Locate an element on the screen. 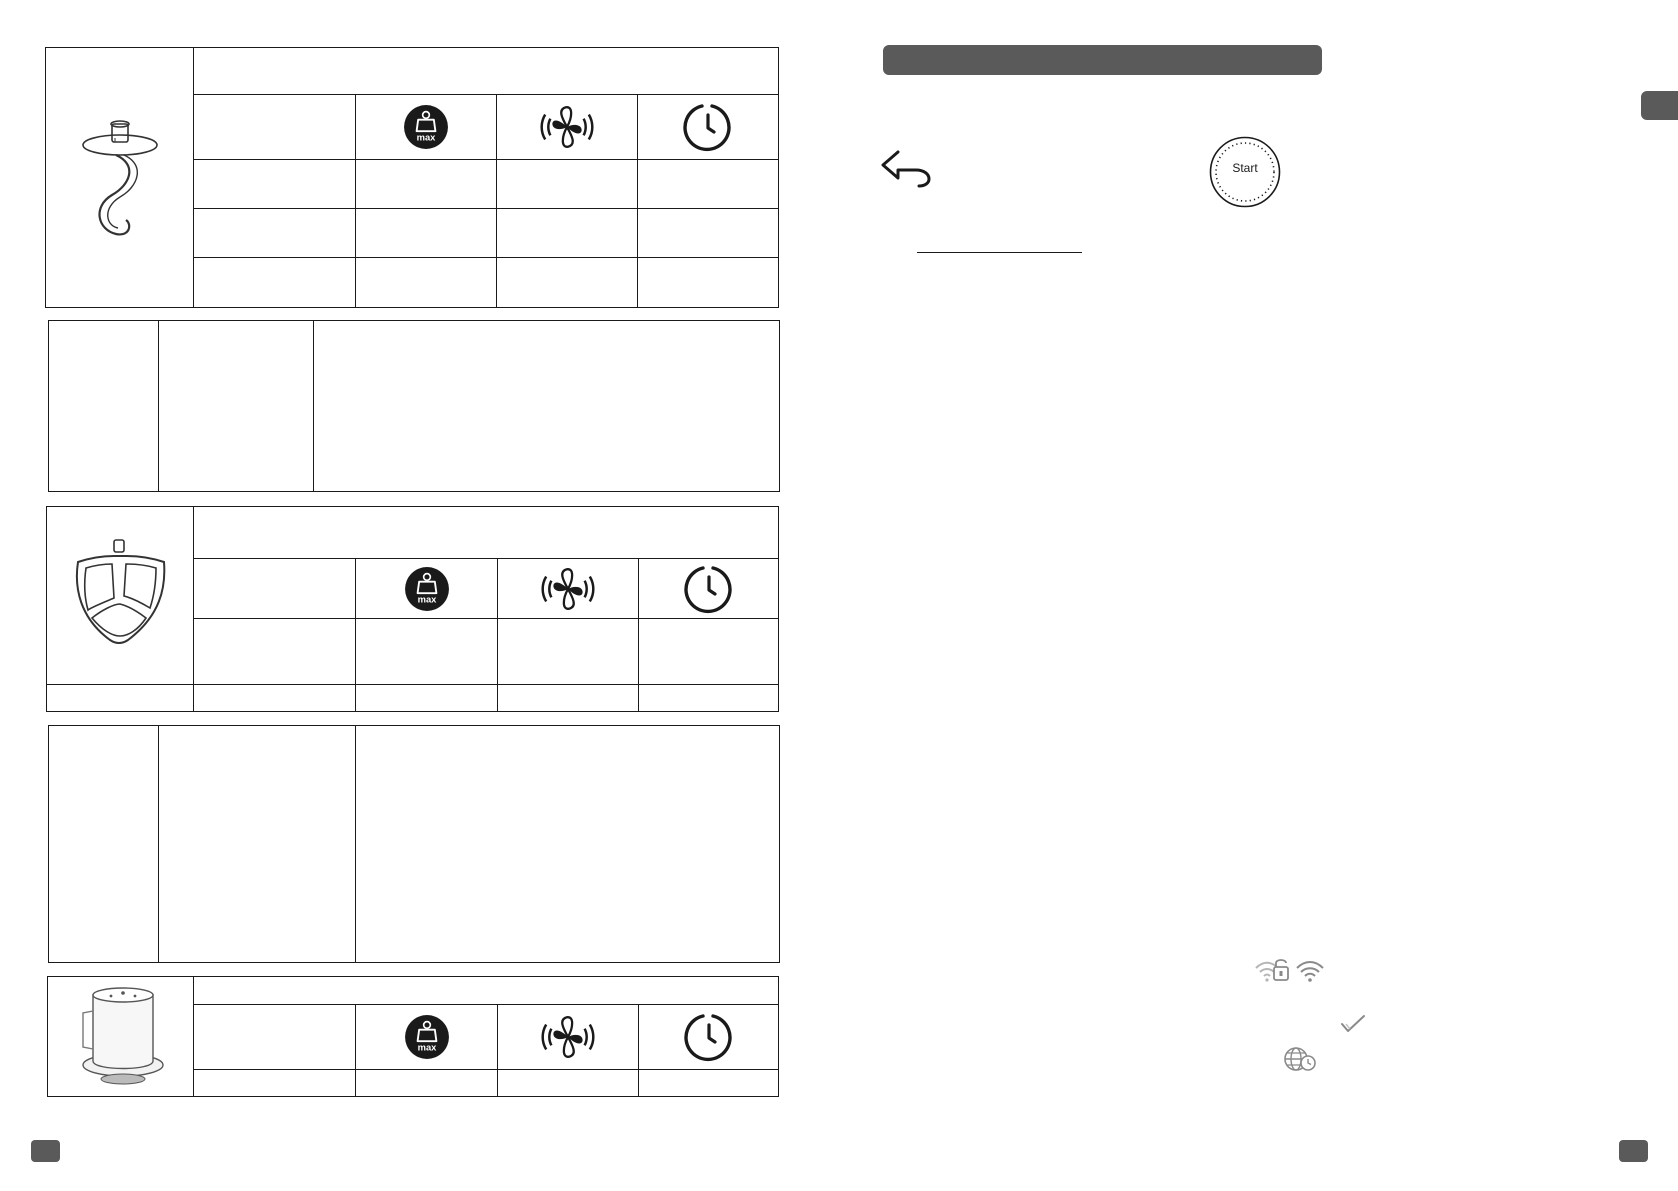  start-button: Start is located at coordinates (1245, 172).